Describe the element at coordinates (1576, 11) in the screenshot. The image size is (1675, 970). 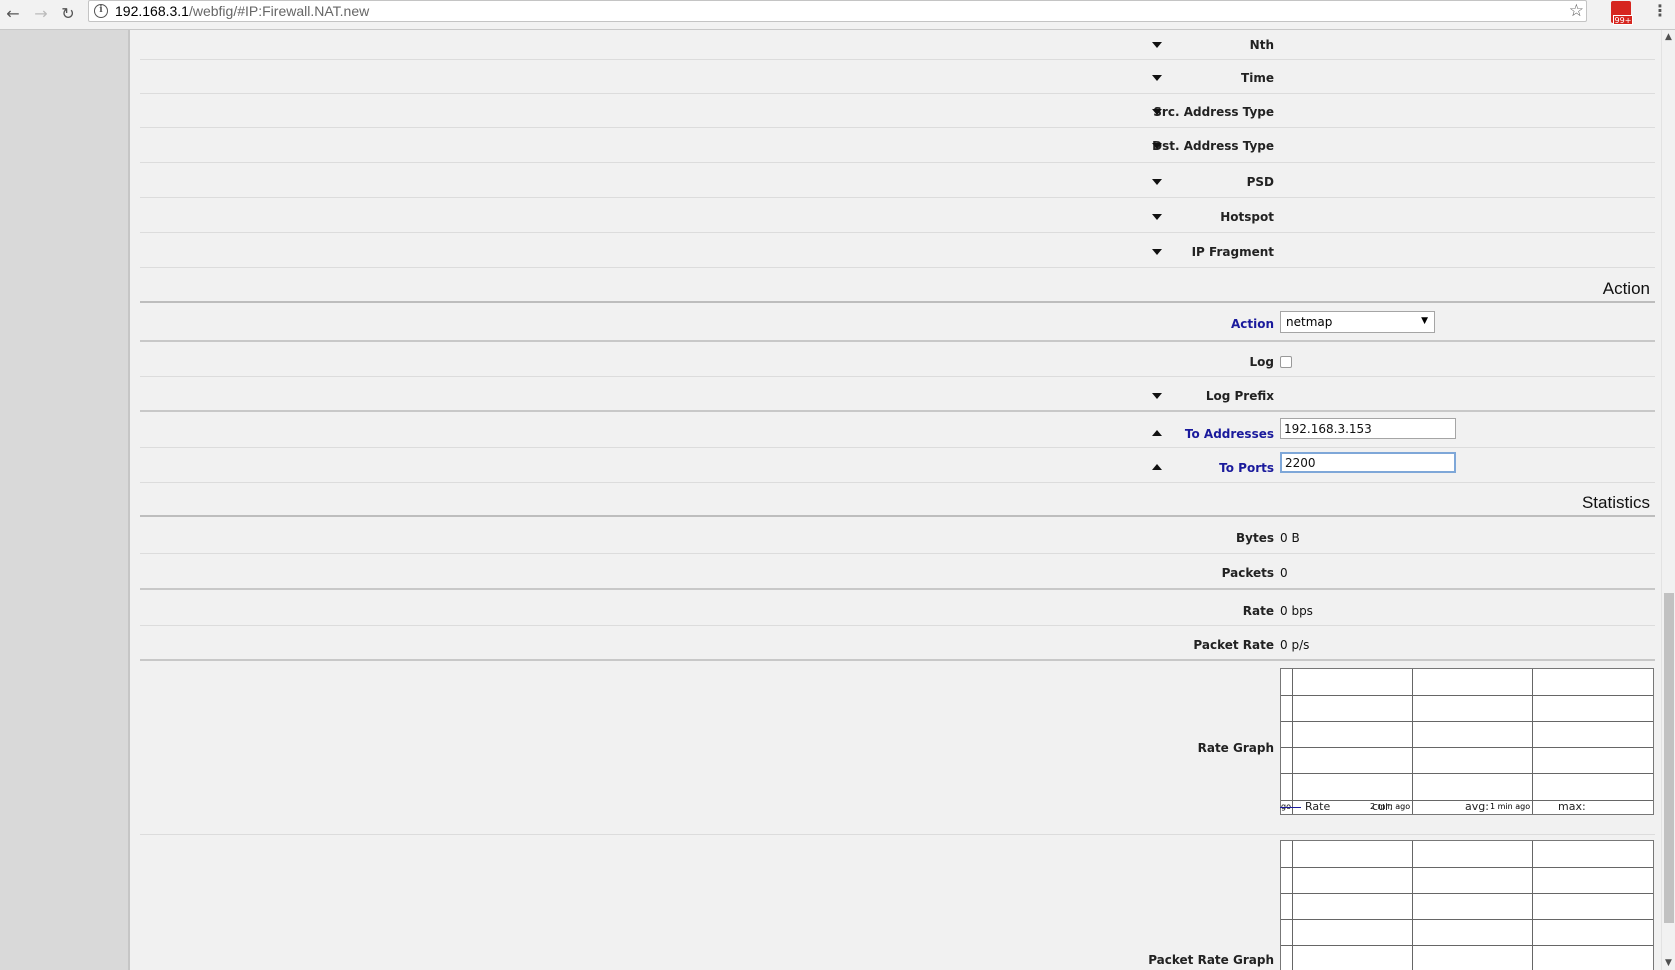
I see `bookmark-star-icon: ☆` at that location.